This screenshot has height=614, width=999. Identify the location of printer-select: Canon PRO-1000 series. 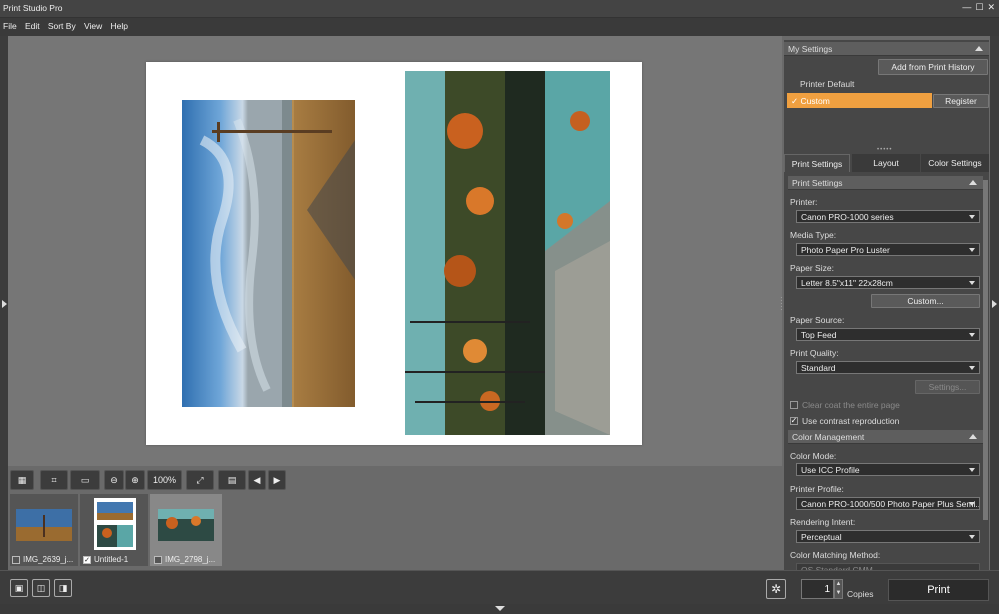
(888, 216).